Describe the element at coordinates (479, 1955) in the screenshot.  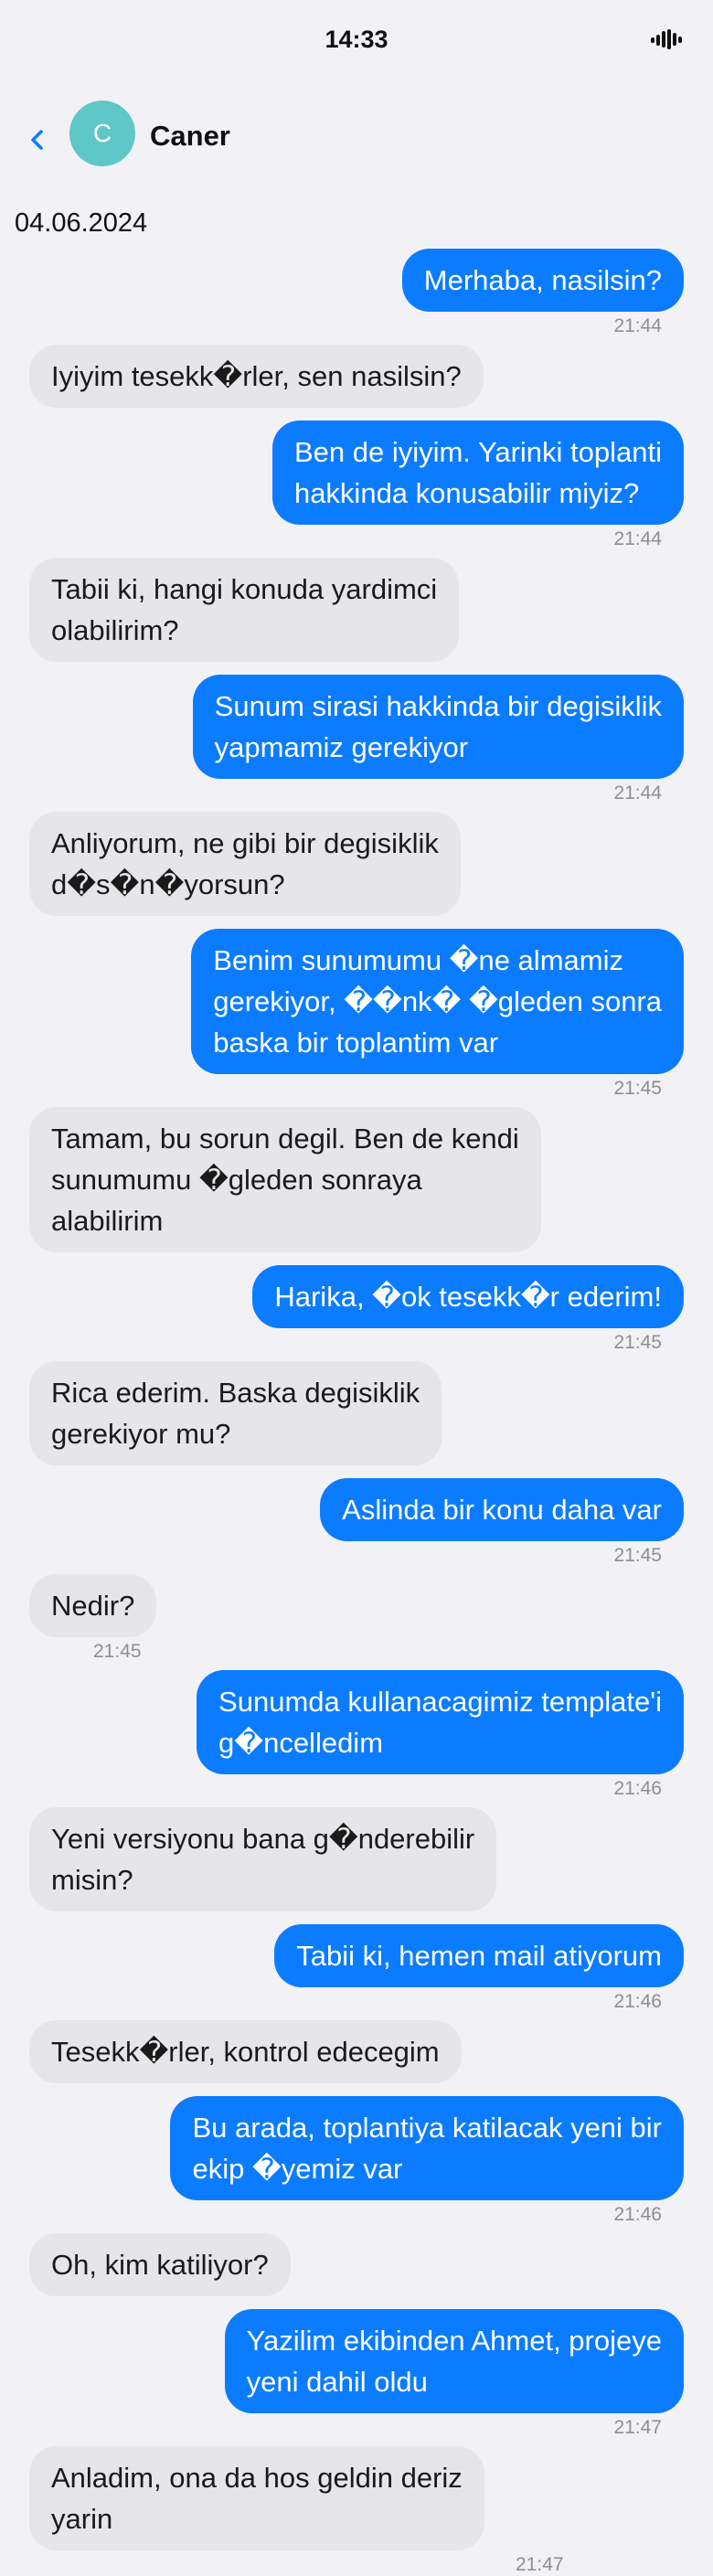
I see `outgoing-message-bubble: Tabii ki, hemen mail atiyorum` at that location.